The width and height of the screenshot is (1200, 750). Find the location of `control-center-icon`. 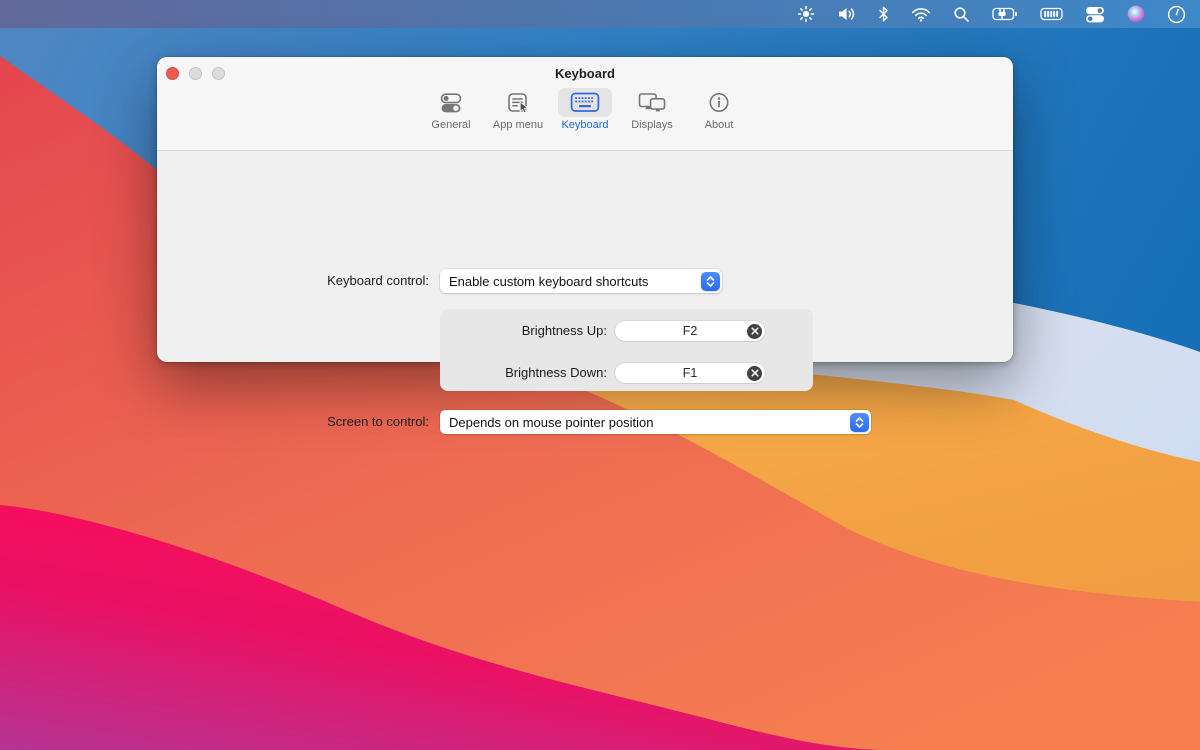

control-center-icon is located at coordinates (1095, 14).